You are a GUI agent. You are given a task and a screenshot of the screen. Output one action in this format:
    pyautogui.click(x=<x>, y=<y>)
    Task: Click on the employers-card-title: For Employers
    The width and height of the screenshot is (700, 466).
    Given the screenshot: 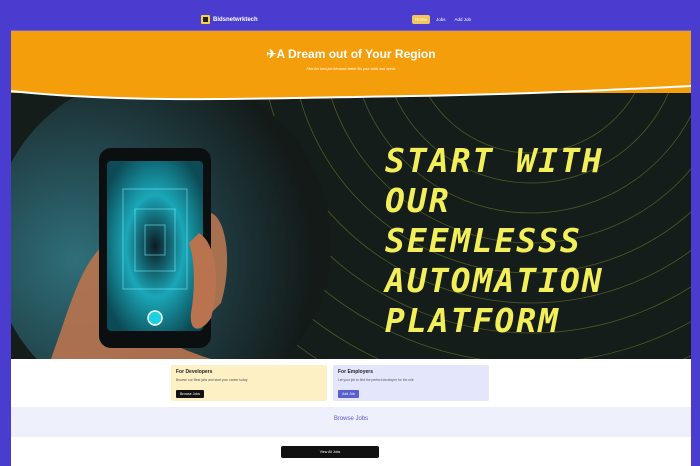 What is the action you would take?
    pyautogui.click(x=356, y=372)
    